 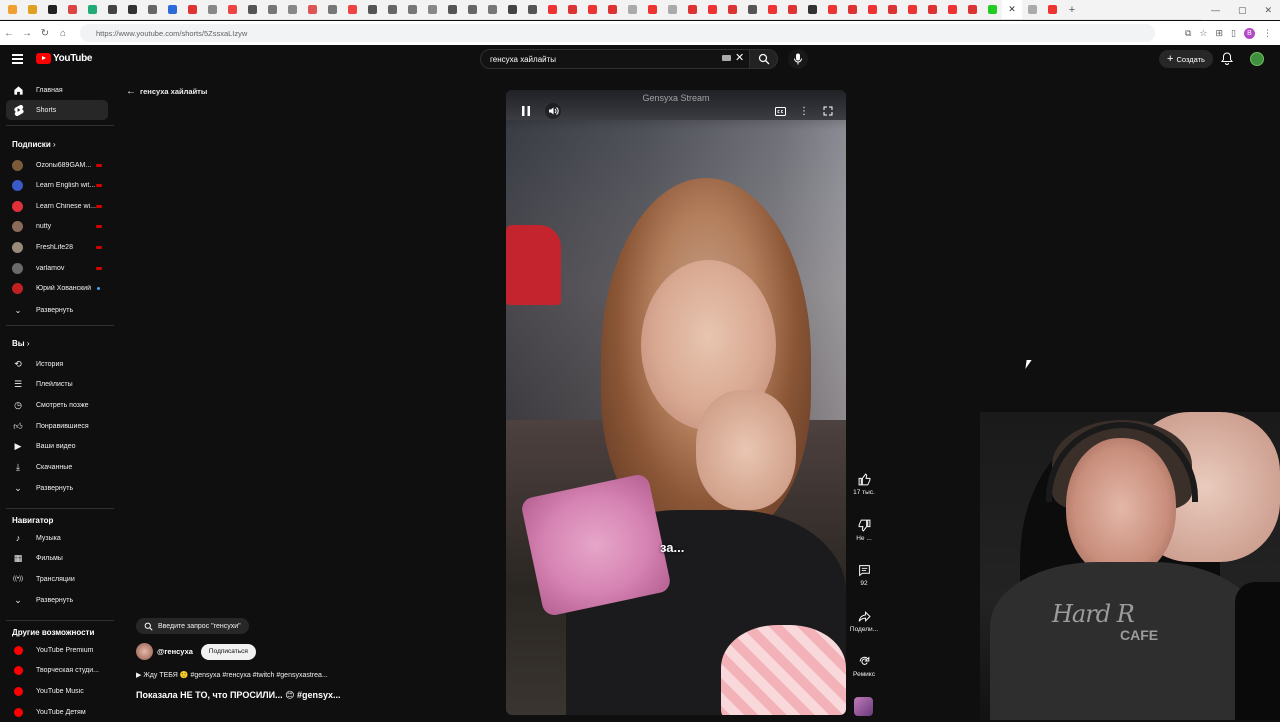 What do you see at coordinates (864, 483) in the screenshot?
I see `like-button: 17 тыс.` at bounding box center [864, 483].